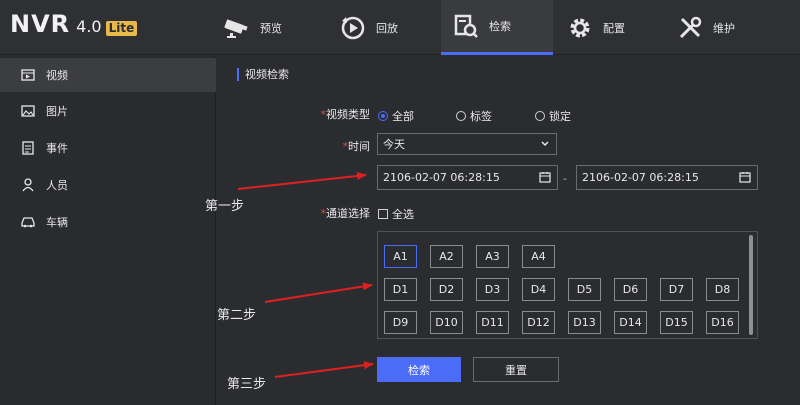 Image resolution: width=800 pixels, height=405 pixels. What do you see at coordinates (302, 181) in the screenshot?
I see `step1-arrow` at bounding box center [302, 181].